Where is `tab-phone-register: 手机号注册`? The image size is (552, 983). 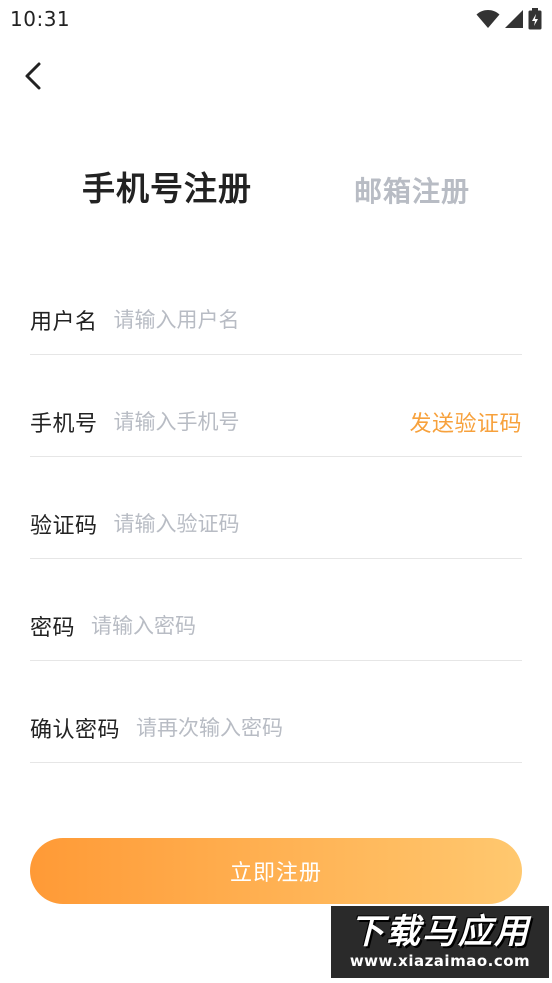
tab-phone-register: 手机号注册 is located at coordinates (167, 186).